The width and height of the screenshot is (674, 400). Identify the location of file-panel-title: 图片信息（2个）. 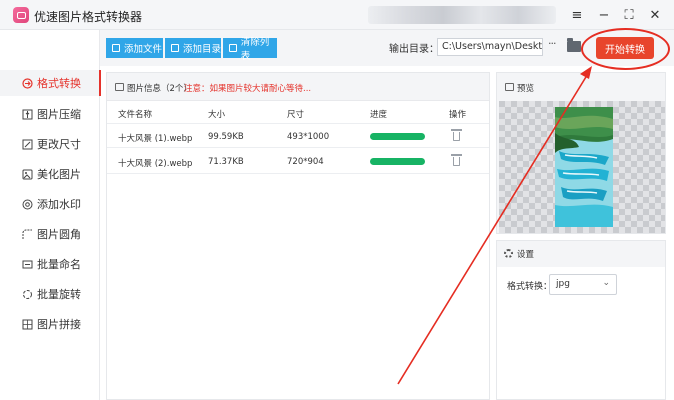
(159, 89).